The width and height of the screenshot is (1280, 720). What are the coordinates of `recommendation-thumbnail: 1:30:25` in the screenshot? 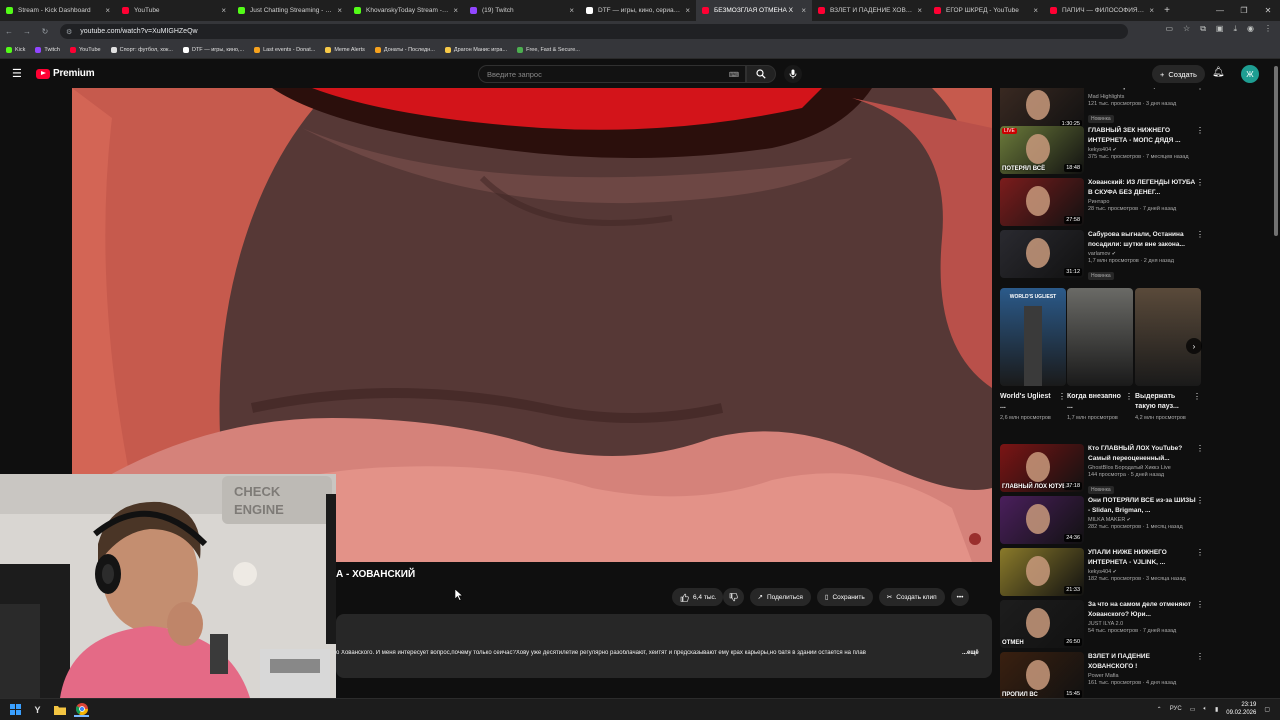 It's located at (1042, 109).